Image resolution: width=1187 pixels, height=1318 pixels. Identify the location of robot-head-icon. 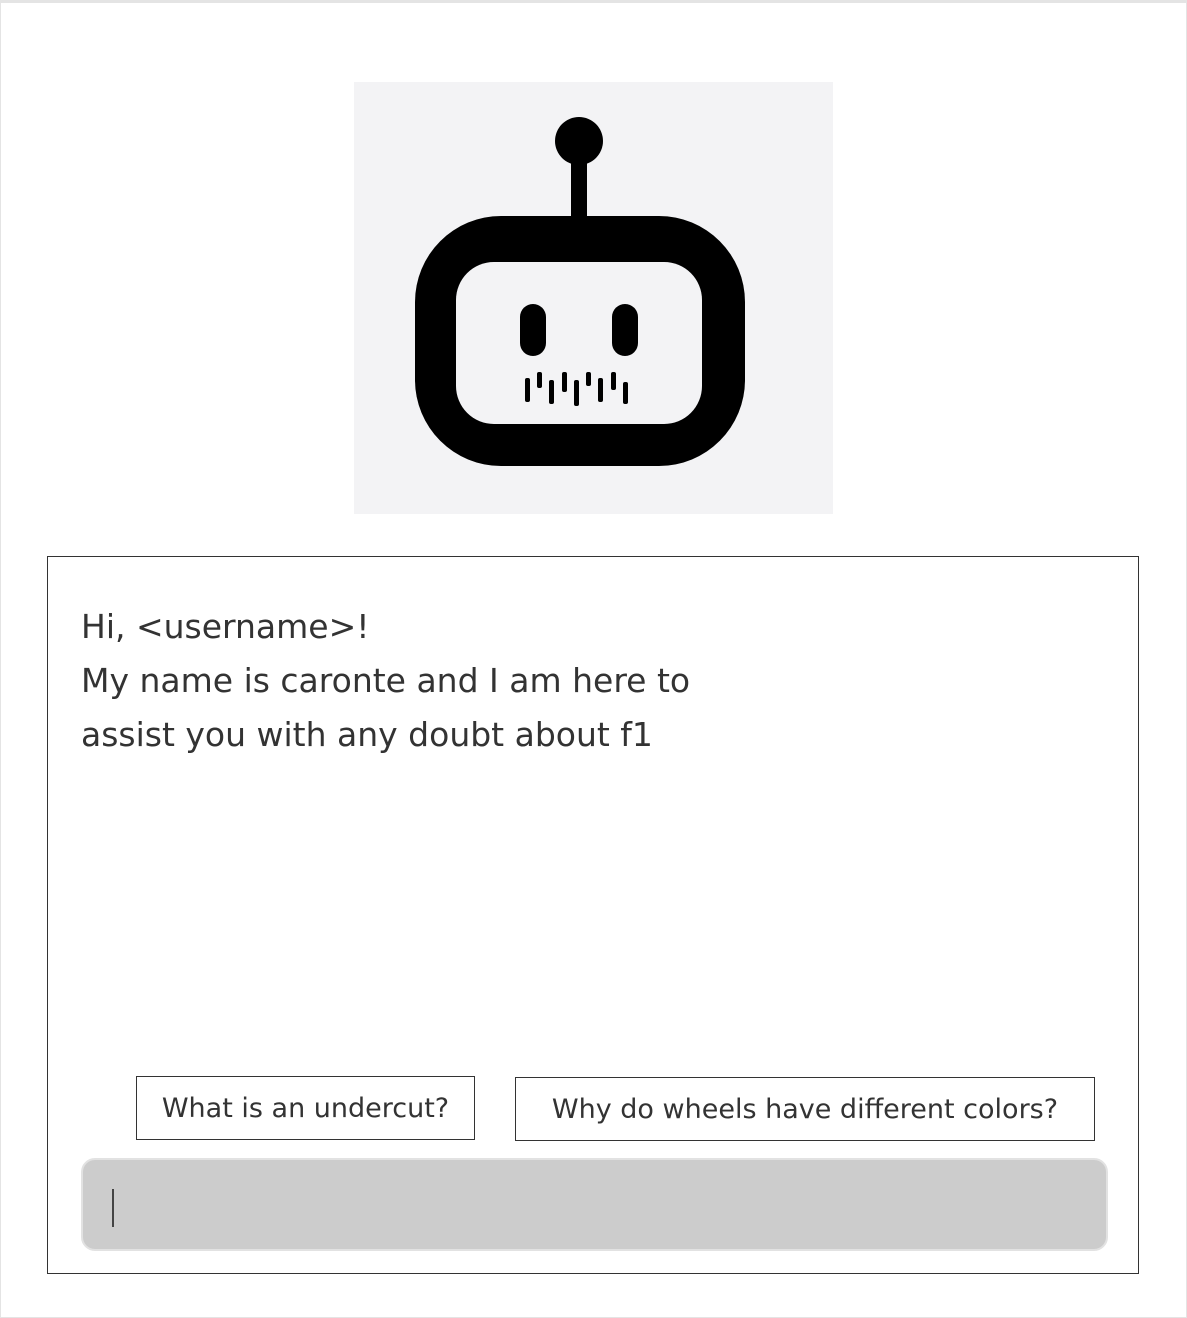
(580, 291).